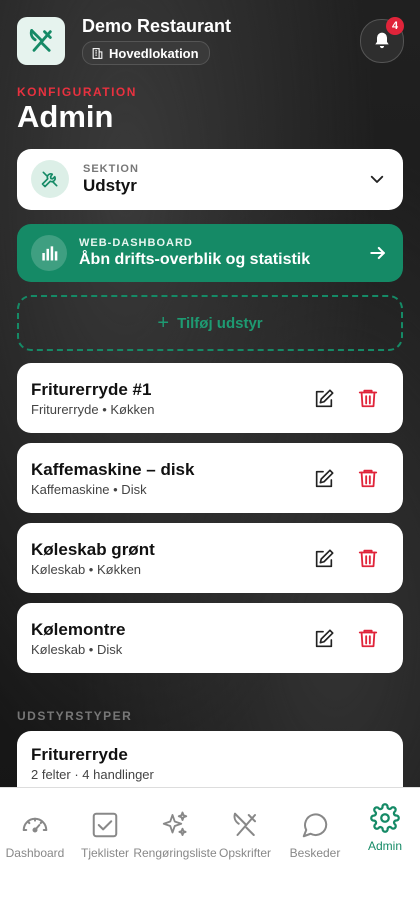 The image size is (420, 910). What do you see at coordinates (154, 53) in the screenshot?
I see `location-label: Hovedlokation` at bounding box center [154, 53].